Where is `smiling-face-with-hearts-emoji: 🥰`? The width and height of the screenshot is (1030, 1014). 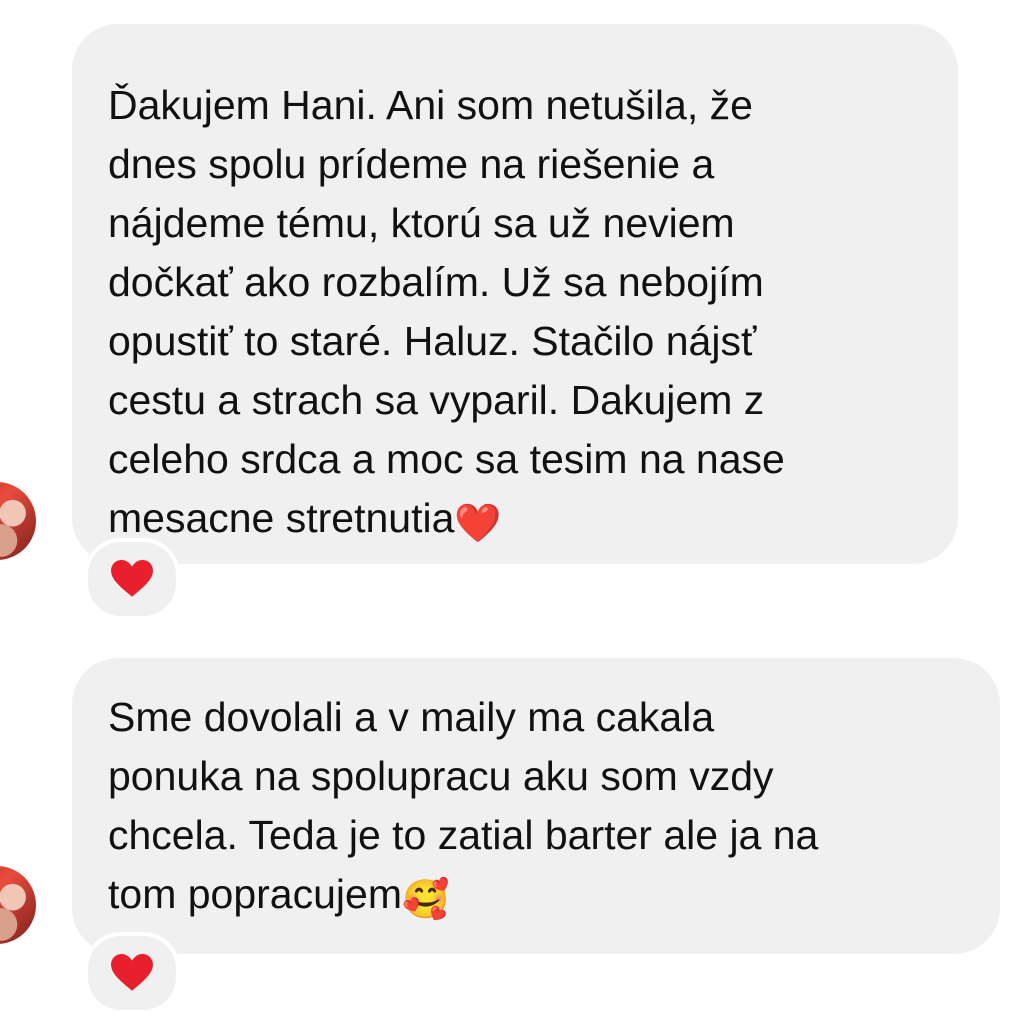 smiling-face-with-hearts-emoji: 🥰 is located at coordinates (425, 900).